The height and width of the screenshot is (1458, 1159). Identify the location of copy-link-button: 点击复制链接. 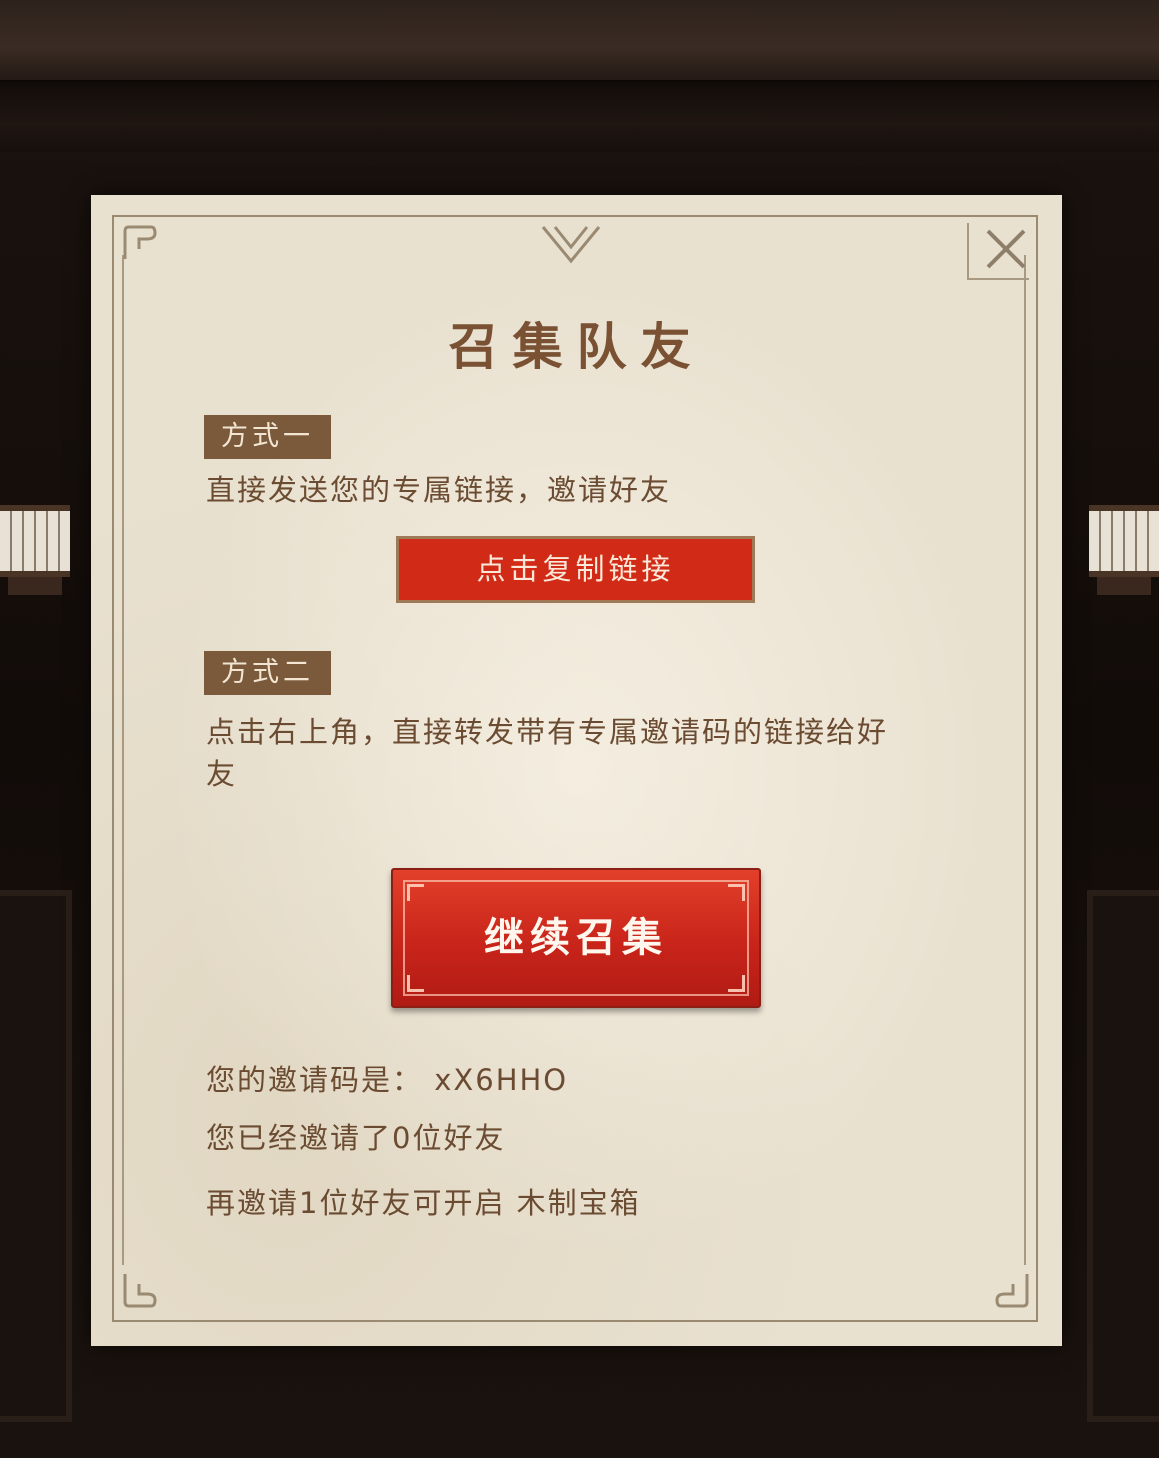
(575, 569).